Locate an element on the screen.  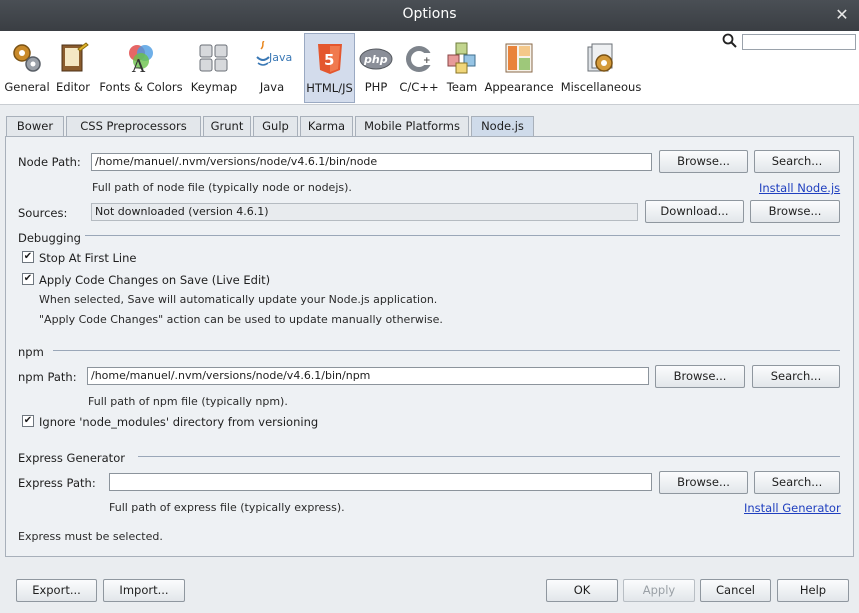
misc-icon is located at coordinates (600, 57).